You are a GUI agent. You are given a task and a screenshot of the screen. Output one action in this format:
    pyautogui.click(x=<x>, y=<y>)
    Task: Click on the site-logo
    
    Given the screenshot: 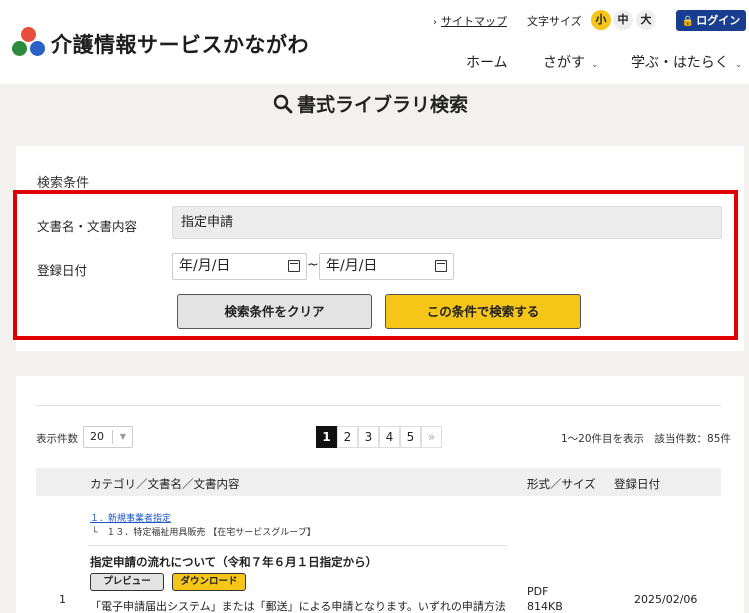 What is the action you would take?
    pyautogui.click(x=29, y=43)
    